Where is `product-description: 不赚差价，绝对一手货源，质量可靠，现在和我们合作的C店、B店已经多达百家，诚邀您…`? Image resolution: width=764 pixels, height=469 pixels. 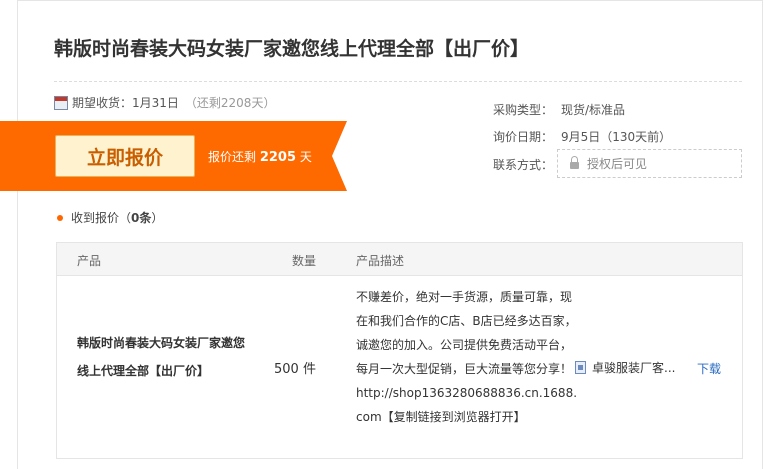 product-description: 不赚差价，绝对一手货源，质量可靠，现在和我们合作的C店、B店已经多达百家，诚邀您… is located at coordinates (467, 357).